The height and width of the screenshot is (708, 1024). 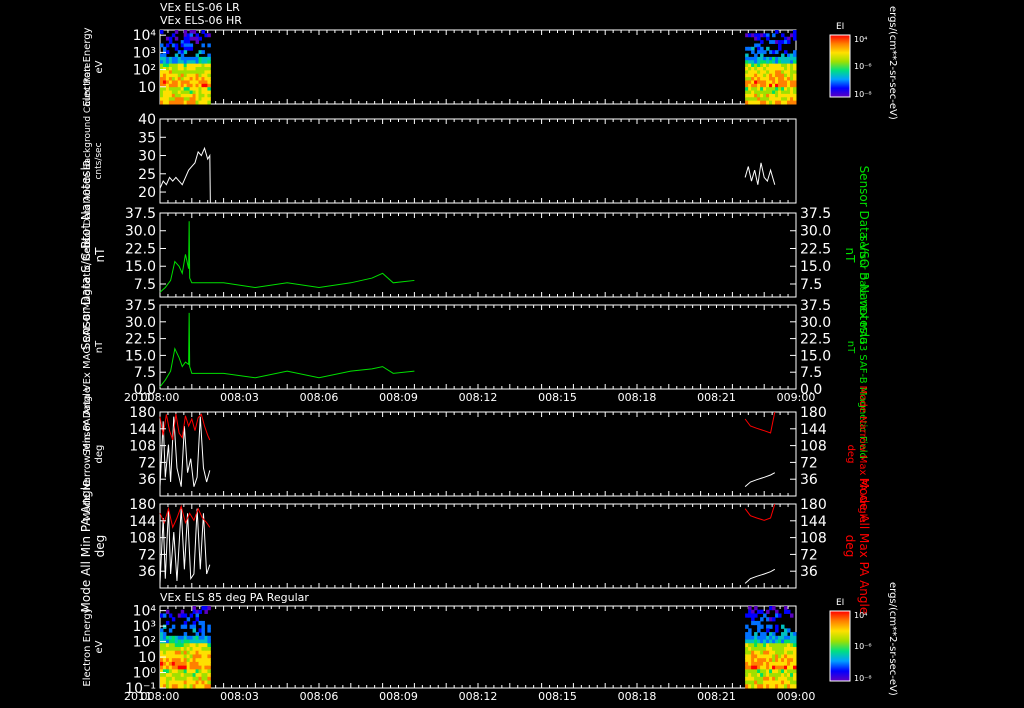 What do you see at coordinates (140, 306) in the screenshot?
I see `y-tick-label: 37.5` at bounding box center [140, 306].